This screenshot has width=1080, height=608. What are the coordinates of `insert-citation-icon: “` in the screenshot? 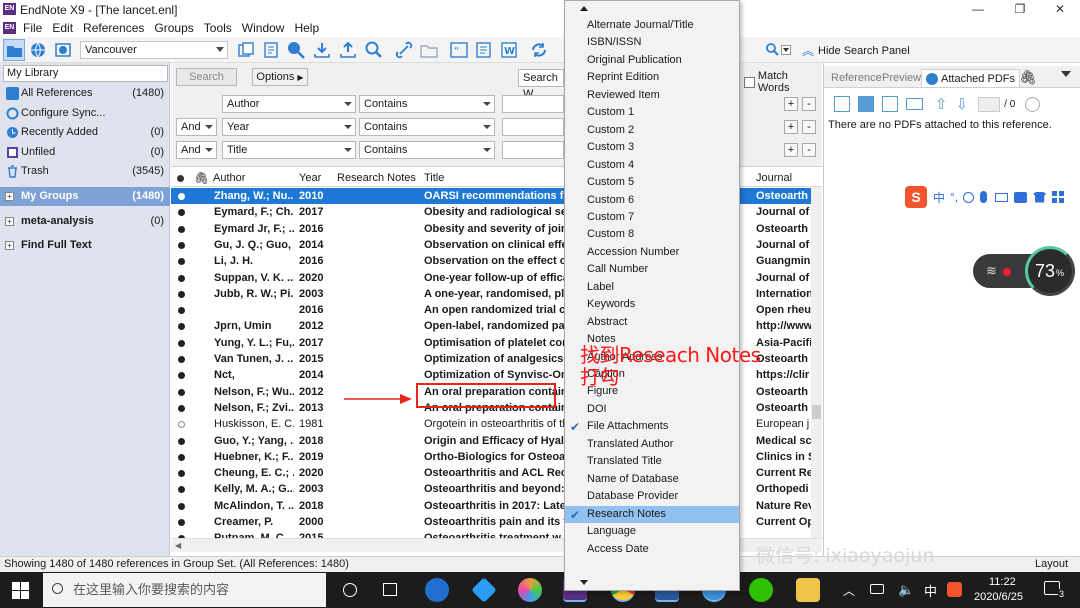 It's located at (459, 50).